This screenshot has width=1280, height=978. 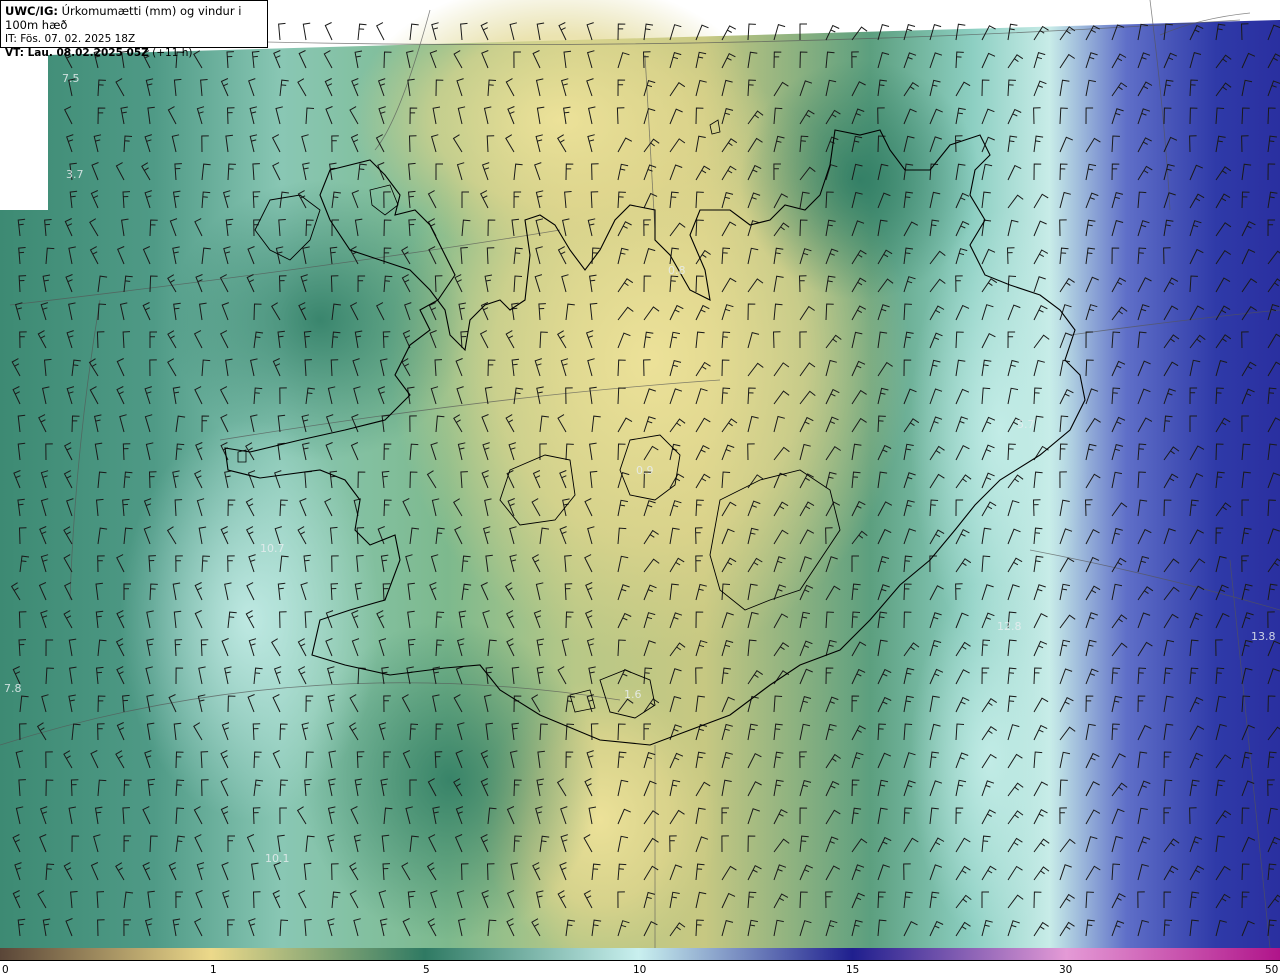 What do you see at coordinates (31, 11) in the screenshot?
I see `model-name: UWC/IG:` at bounding box center [31, 11].